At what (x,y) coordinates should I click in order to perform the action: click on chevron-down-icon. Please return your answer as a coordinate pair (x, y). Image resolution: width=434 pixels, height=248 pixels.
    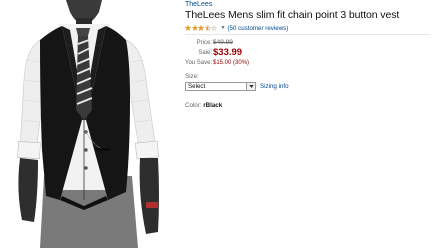
    Looking at the image, I should click on (250, 86).